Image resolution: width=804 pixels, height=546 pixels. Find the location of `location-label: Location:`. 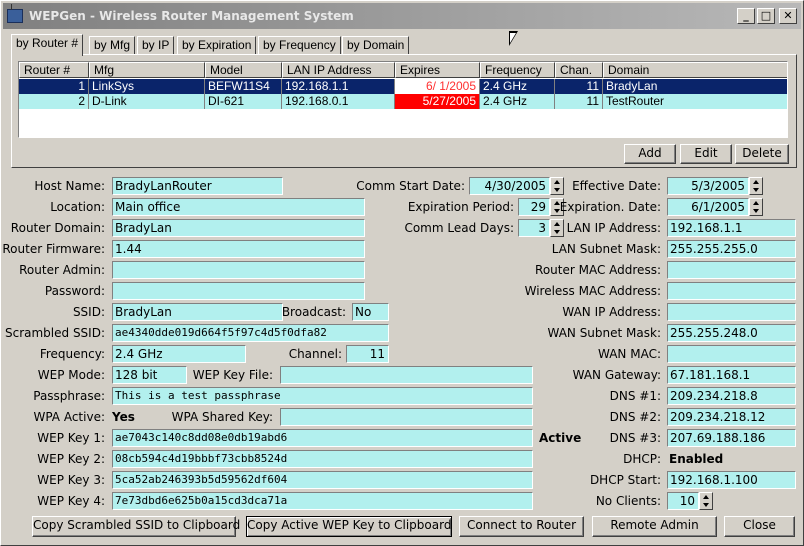

location-label: Location: is located at coordinates (77, 207).